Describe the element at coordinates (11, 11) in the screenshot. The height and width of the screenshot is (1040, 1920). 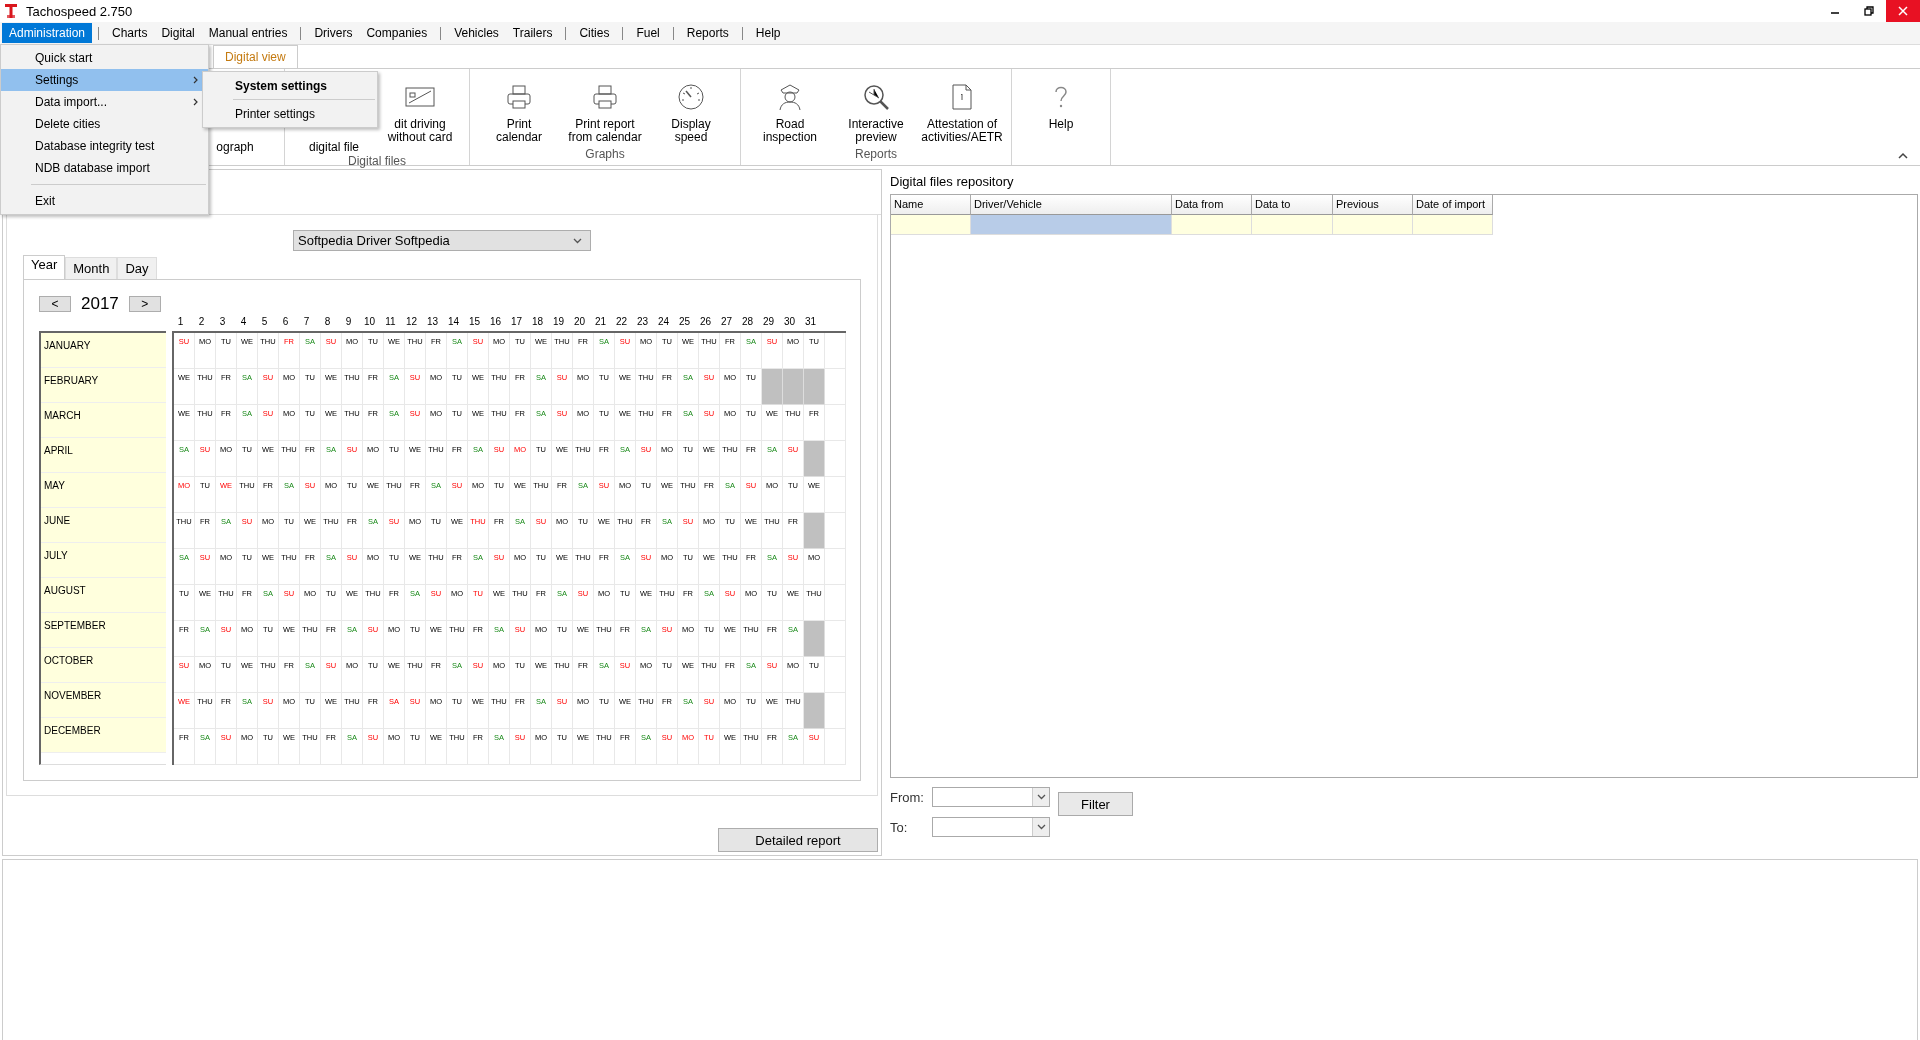
I see `app-logo-icon` at that location.